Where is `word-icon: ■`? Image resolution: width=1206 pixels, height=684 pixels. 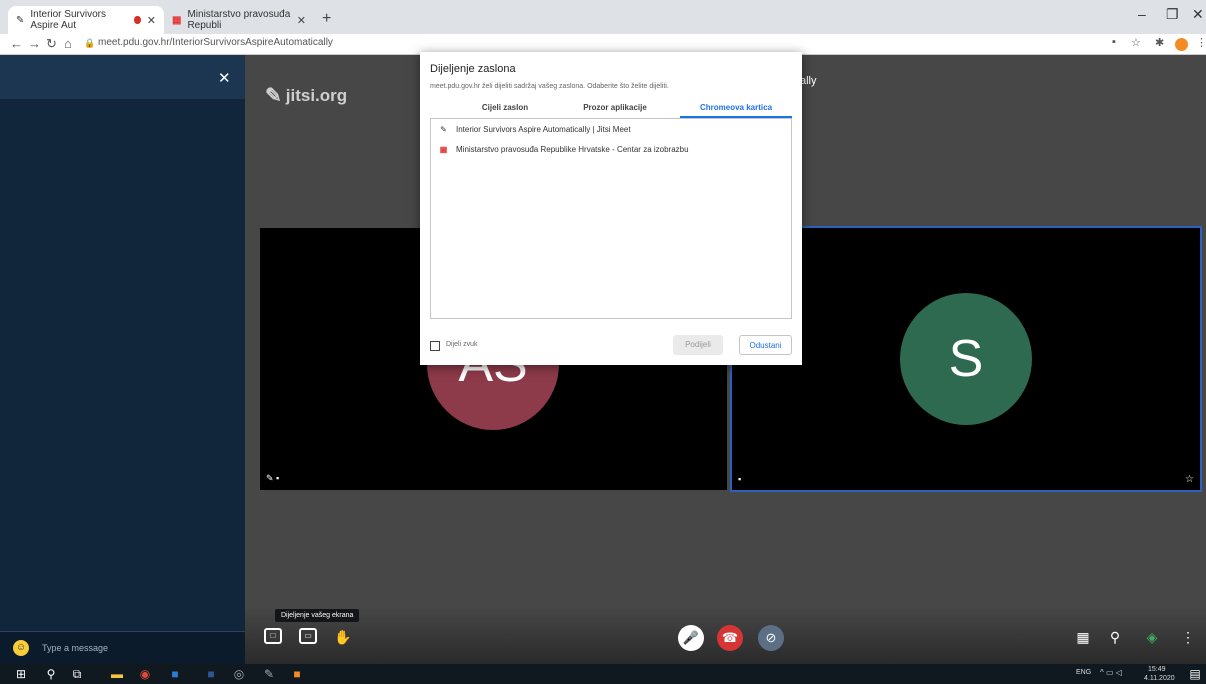 word-icon: ■ is located at coordinates (211, 674).